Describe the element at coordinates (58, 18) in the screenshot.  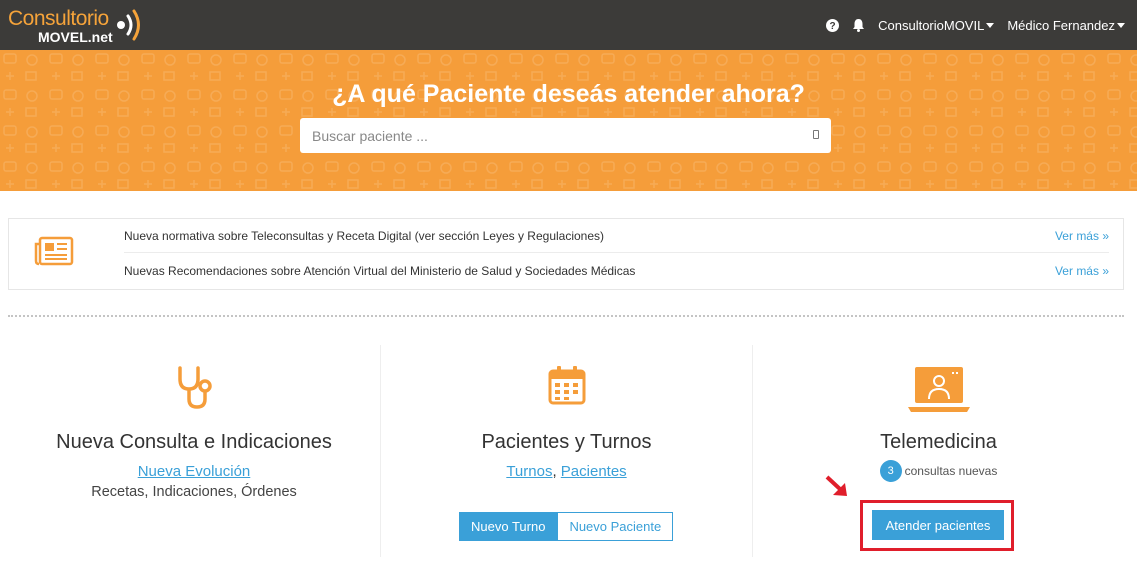
I see `brand-name-line1: Consultorio` at that location.